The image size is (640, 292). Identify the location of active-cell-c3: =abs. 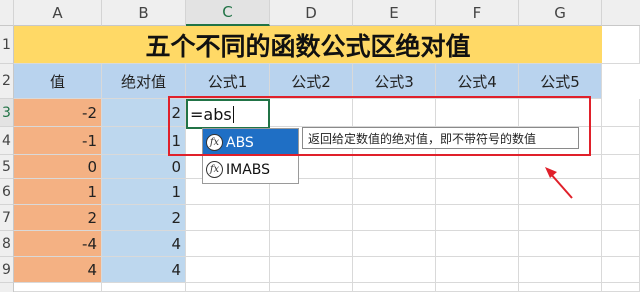
(228, 114).